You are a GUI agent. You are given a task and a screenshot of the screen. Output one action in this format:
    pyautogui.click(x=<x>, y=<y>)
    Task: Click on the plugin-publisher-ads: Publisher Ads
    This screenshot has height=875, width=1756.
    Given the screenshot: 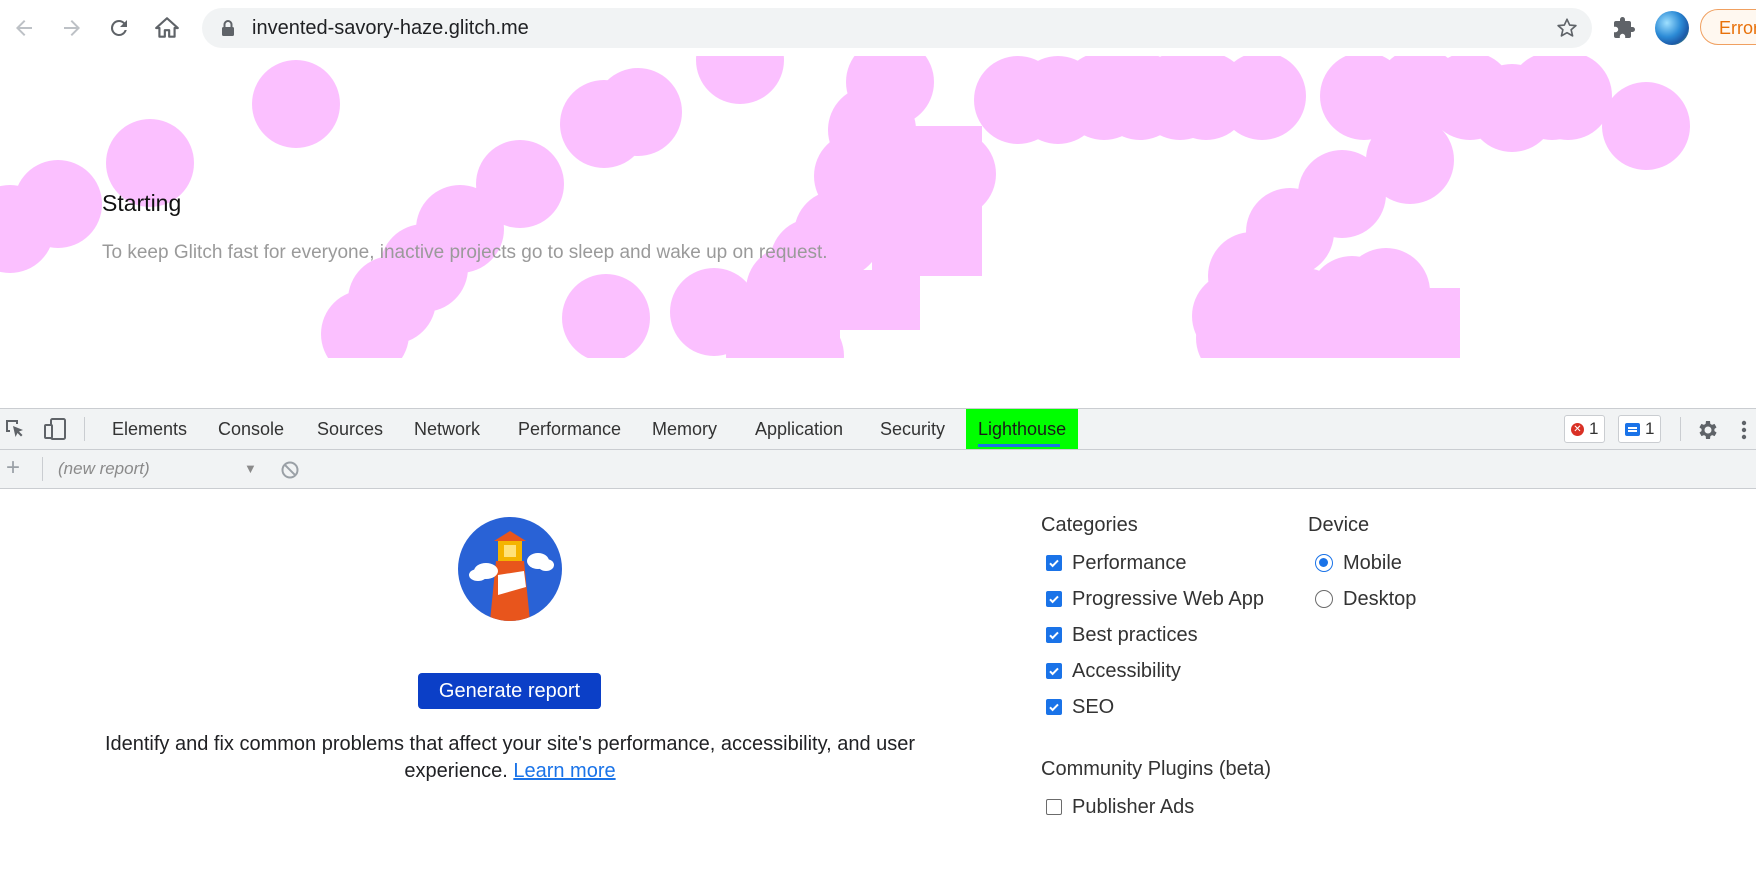 What is the action you would take?
    pyautogui.click(x=1120, y=807)
    